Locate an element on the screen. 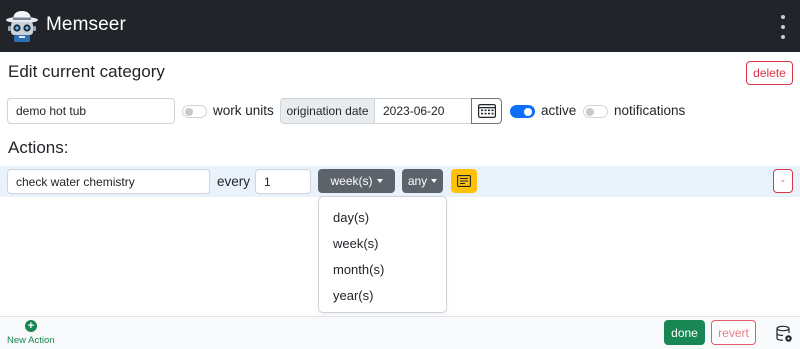 The width and height of the screenshot is (800, 349). notes-icon is located at coordinates (464, 181).